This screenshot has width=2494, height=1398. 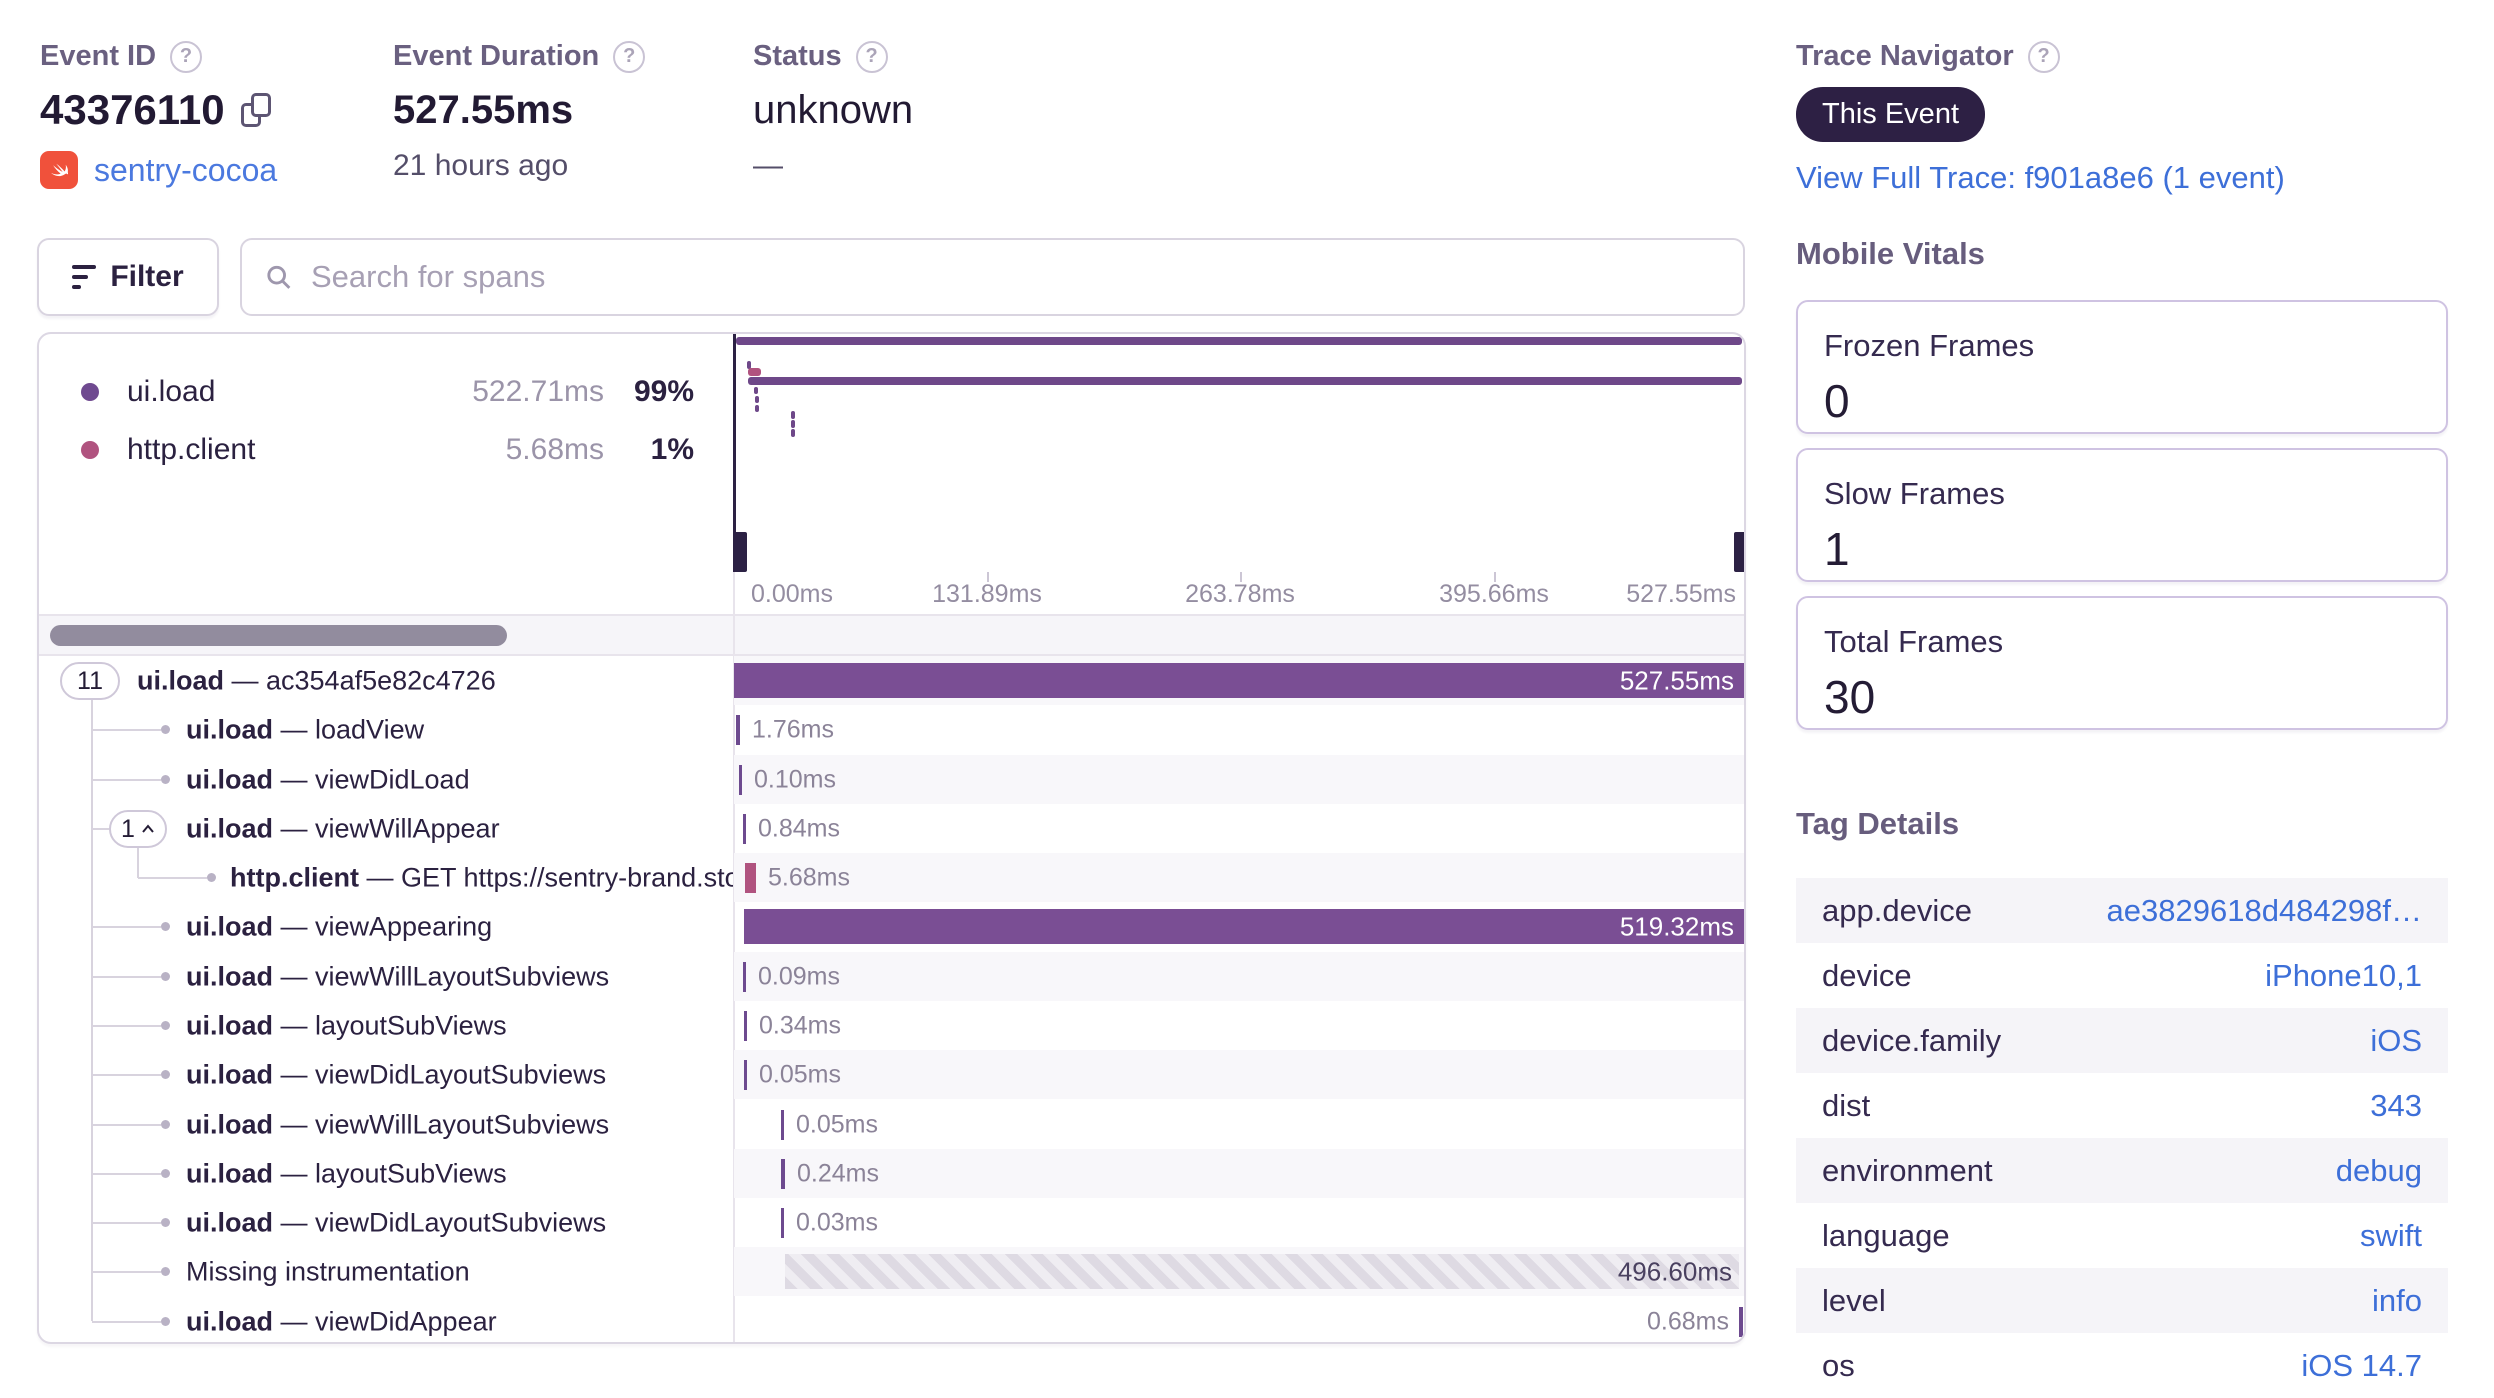 I want to click on view-full-trace-link: View Full Trace: f901a8e6 (1 event), so click(x=2040, y=178).